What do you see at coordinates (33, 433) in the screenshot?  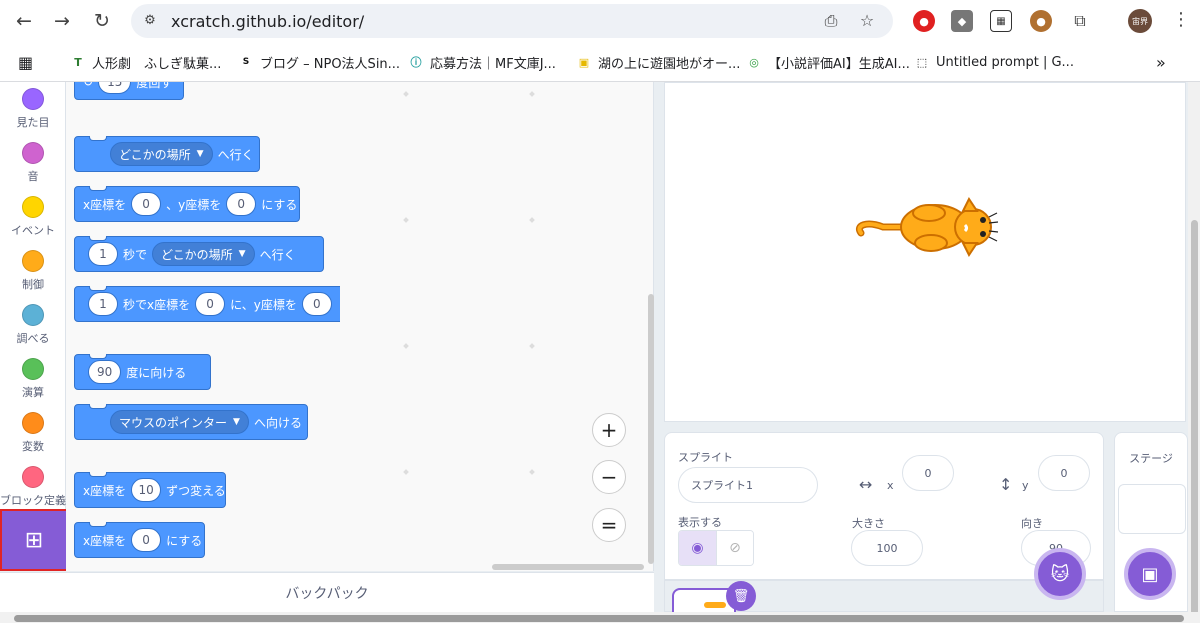 I see `category-variables: 変数` at bounding box center [33, 433].